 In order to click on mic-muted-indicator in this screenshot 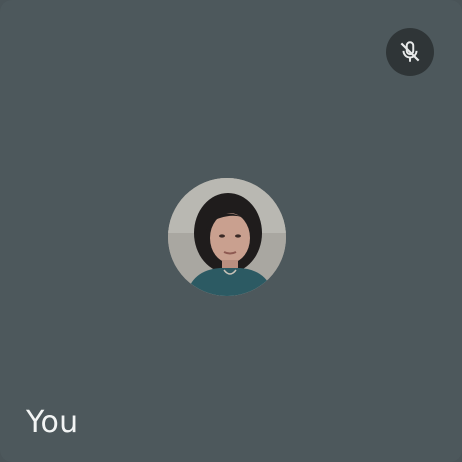, I will do `click(410, 52)`.